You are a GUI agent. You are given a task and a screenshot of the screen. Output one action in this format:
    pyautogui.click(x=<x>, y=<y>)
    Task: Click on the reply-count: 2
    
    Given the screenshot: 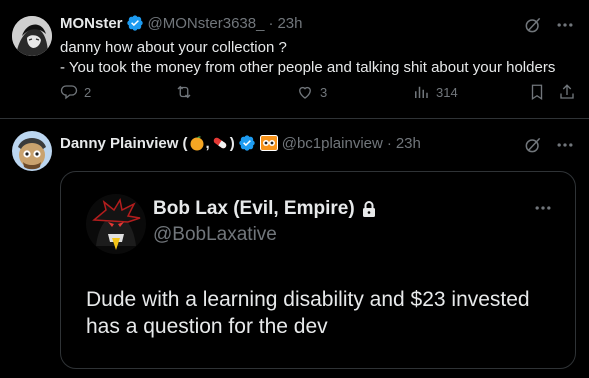 What is the action you would take?
    pyautogui.click(x=88, y=92)
    